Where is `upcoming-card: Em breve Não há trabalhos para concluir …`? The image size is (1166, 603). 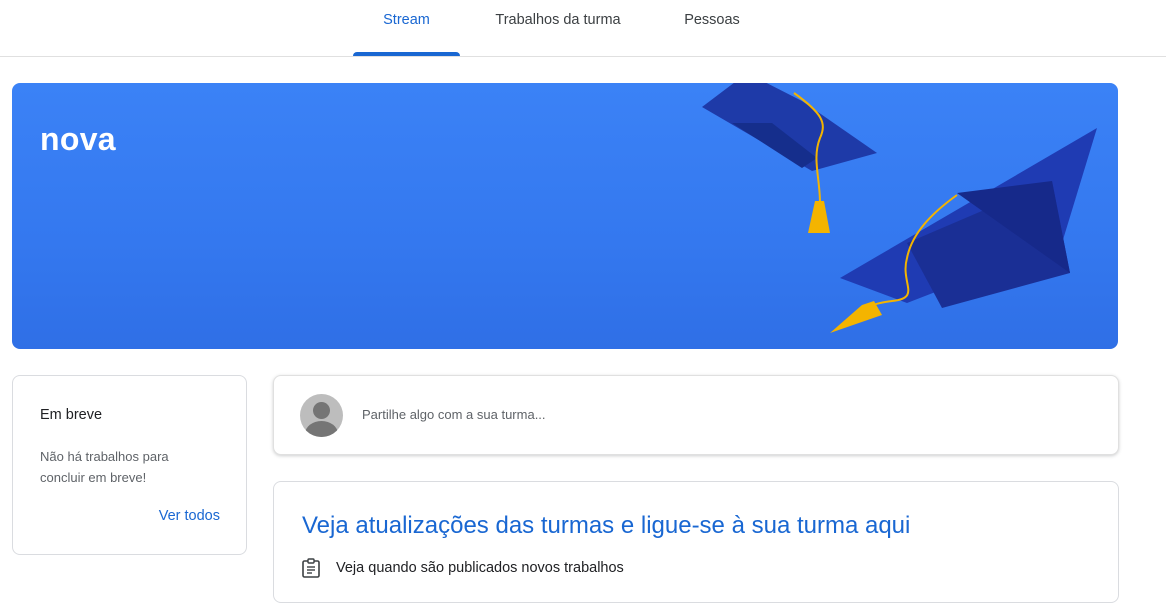 upcoming-card: Em breve Não há trabalhos para concluir … is located at coordinates (129, 465).